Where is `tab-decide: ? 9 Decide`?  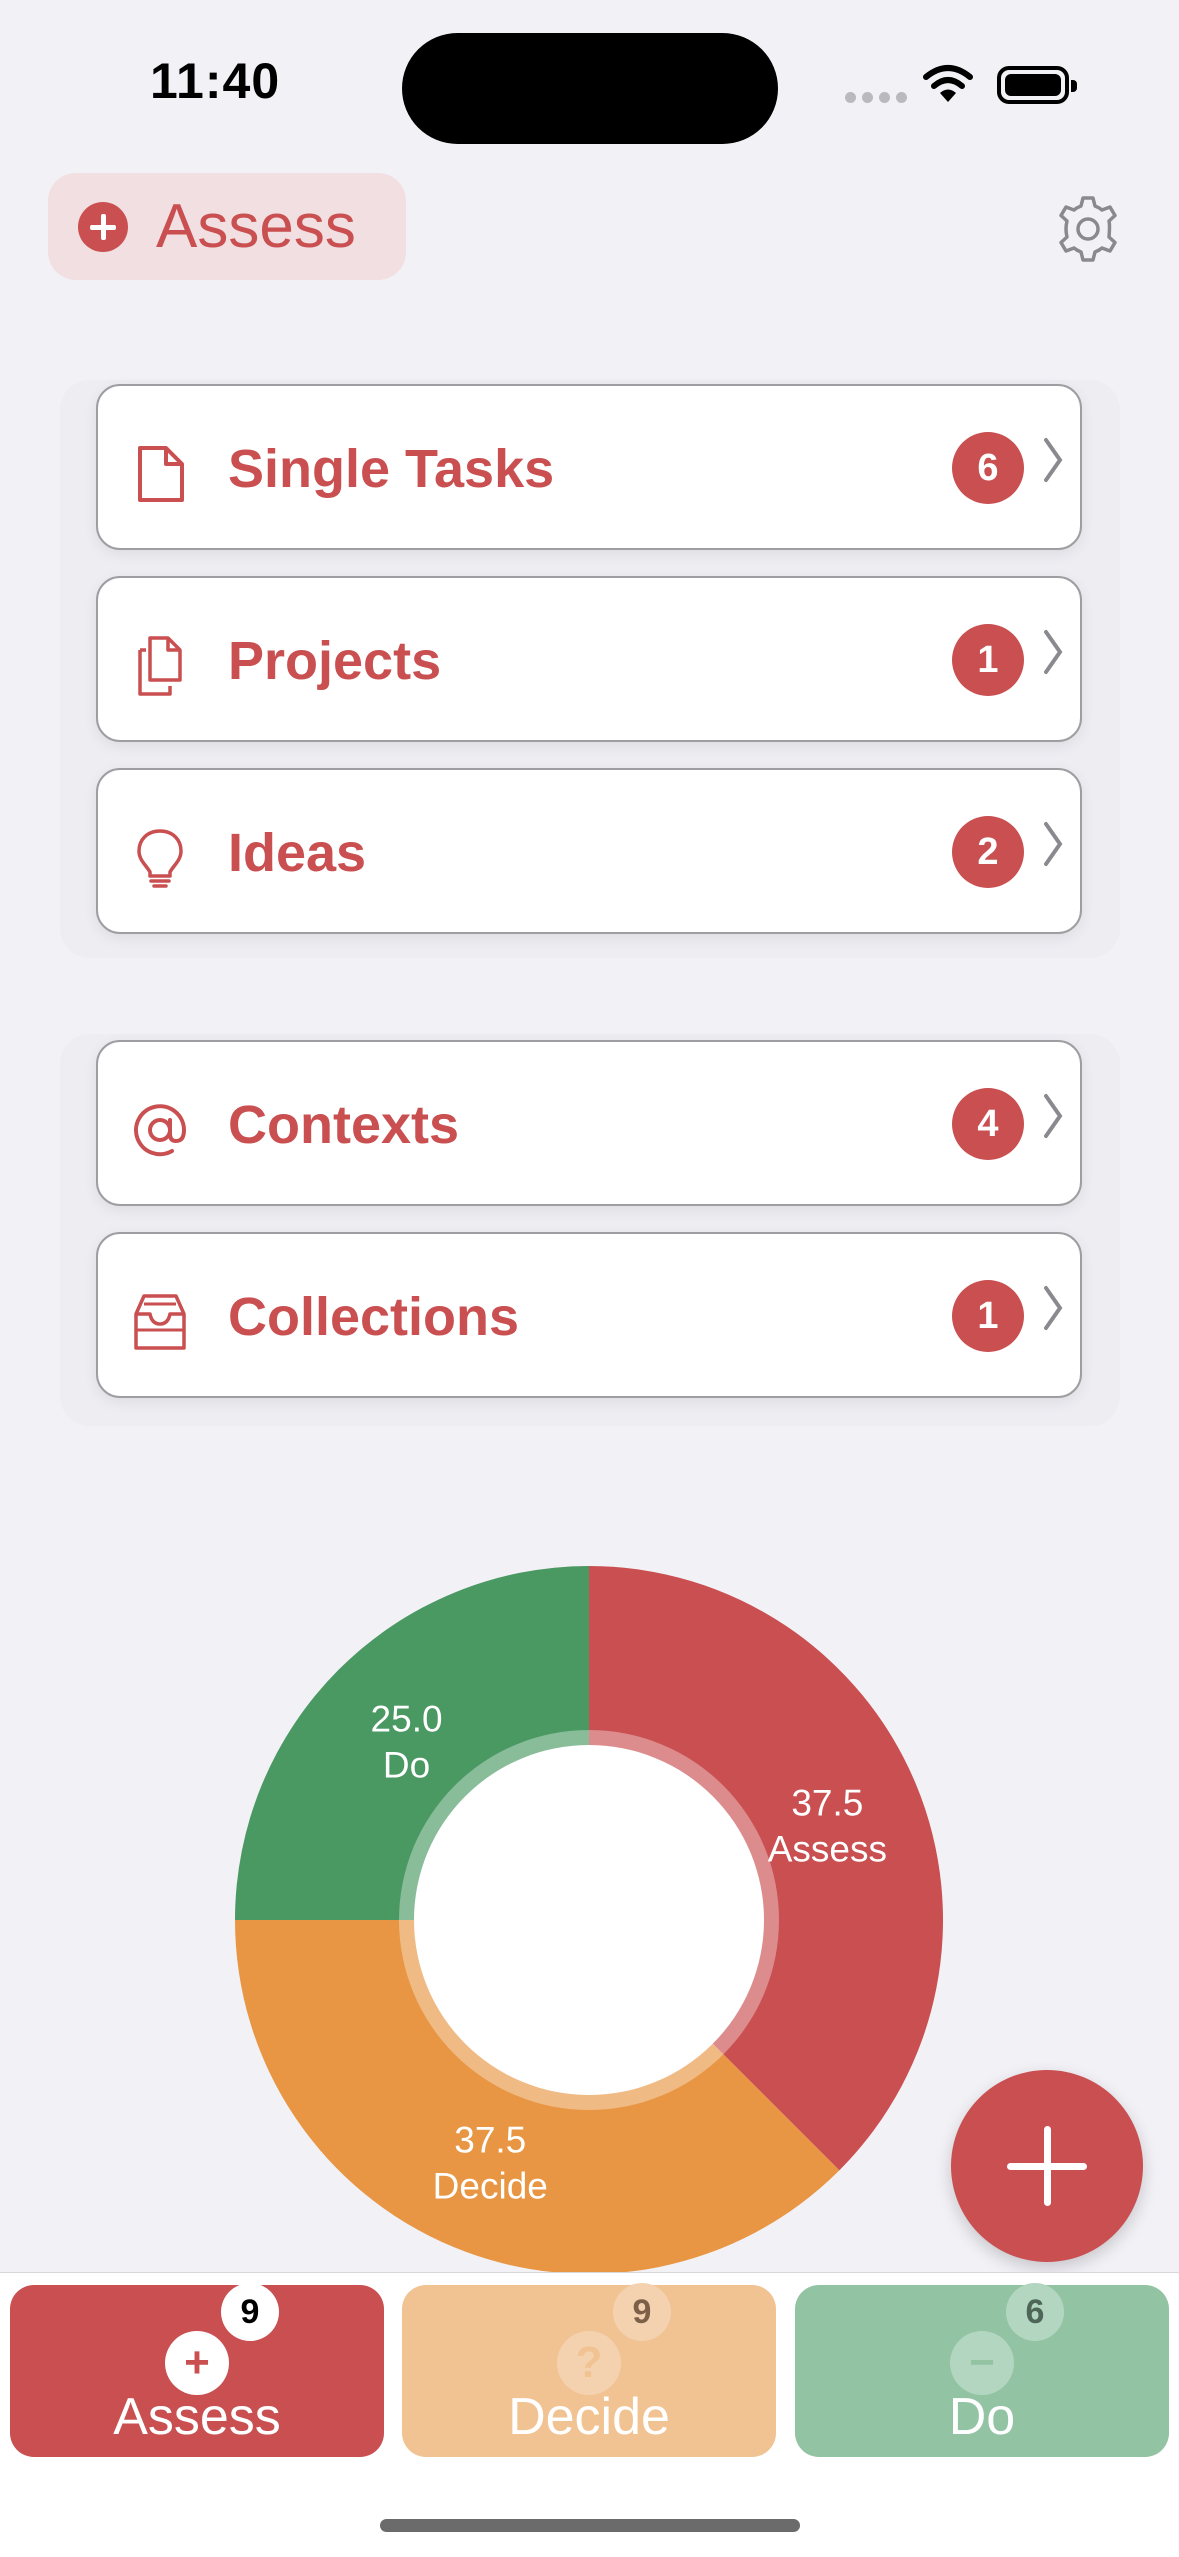 tab-decide: ? 9 Decide is located at coordinates (589, 2370).